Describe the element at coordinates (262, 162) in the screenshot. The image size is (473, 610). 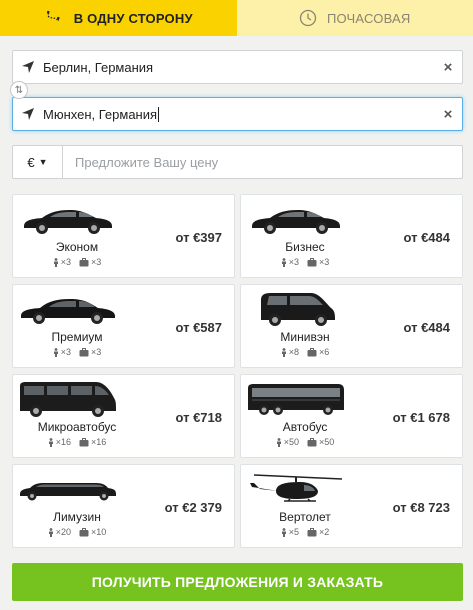
I see `price-offer-input` at that location.